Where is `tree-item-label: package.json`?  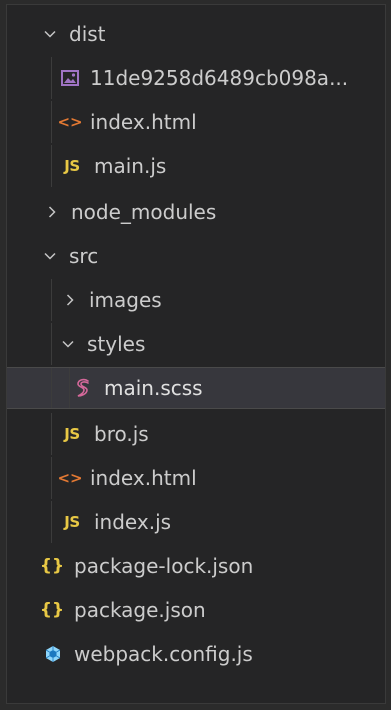
tree-item-label: package.json is located at coordinates (140, 610).